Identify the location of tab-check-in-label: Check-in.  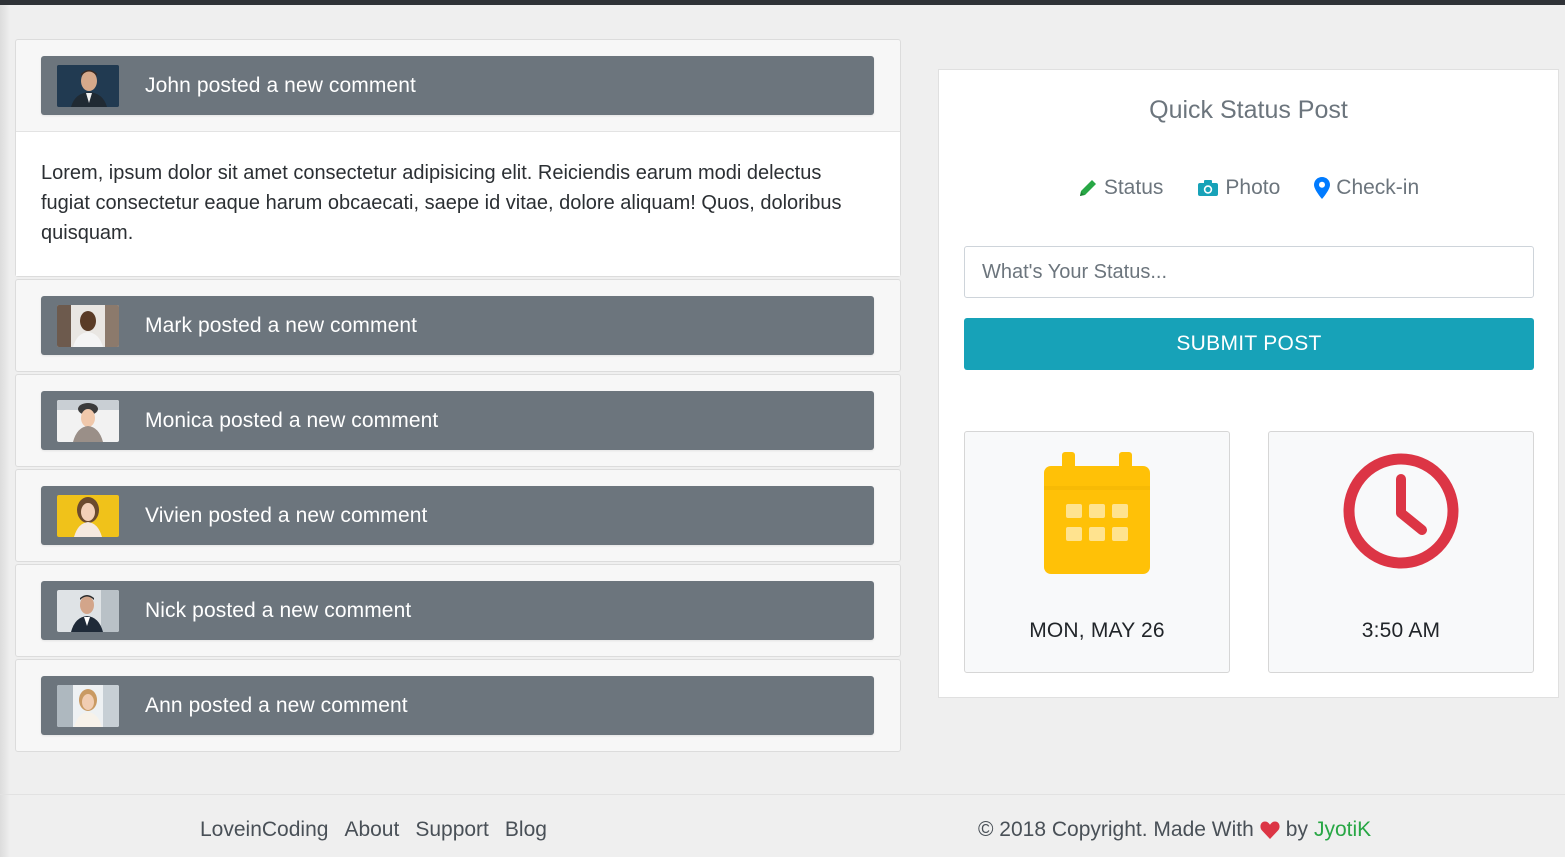
(1378, 187).